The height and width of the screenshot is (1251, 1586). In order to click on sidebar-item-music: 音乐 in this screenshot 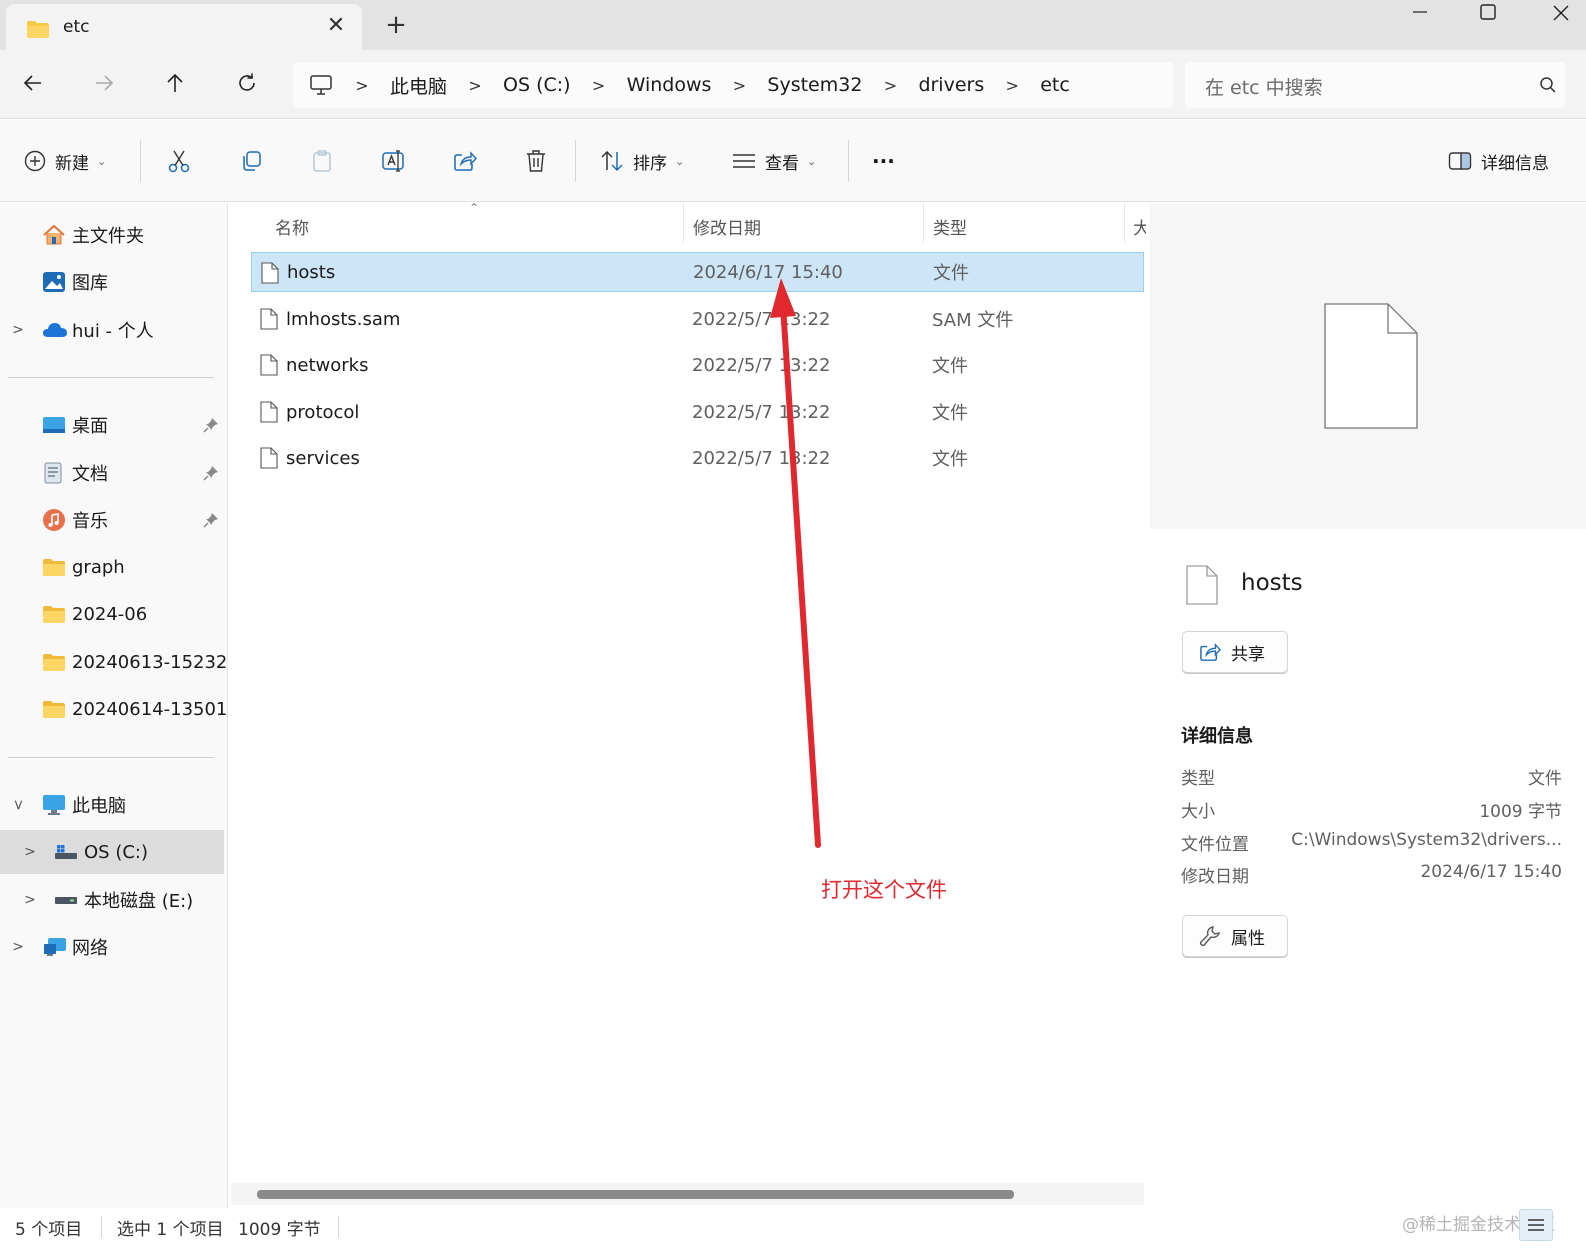, I will do `click(113, 520)`.